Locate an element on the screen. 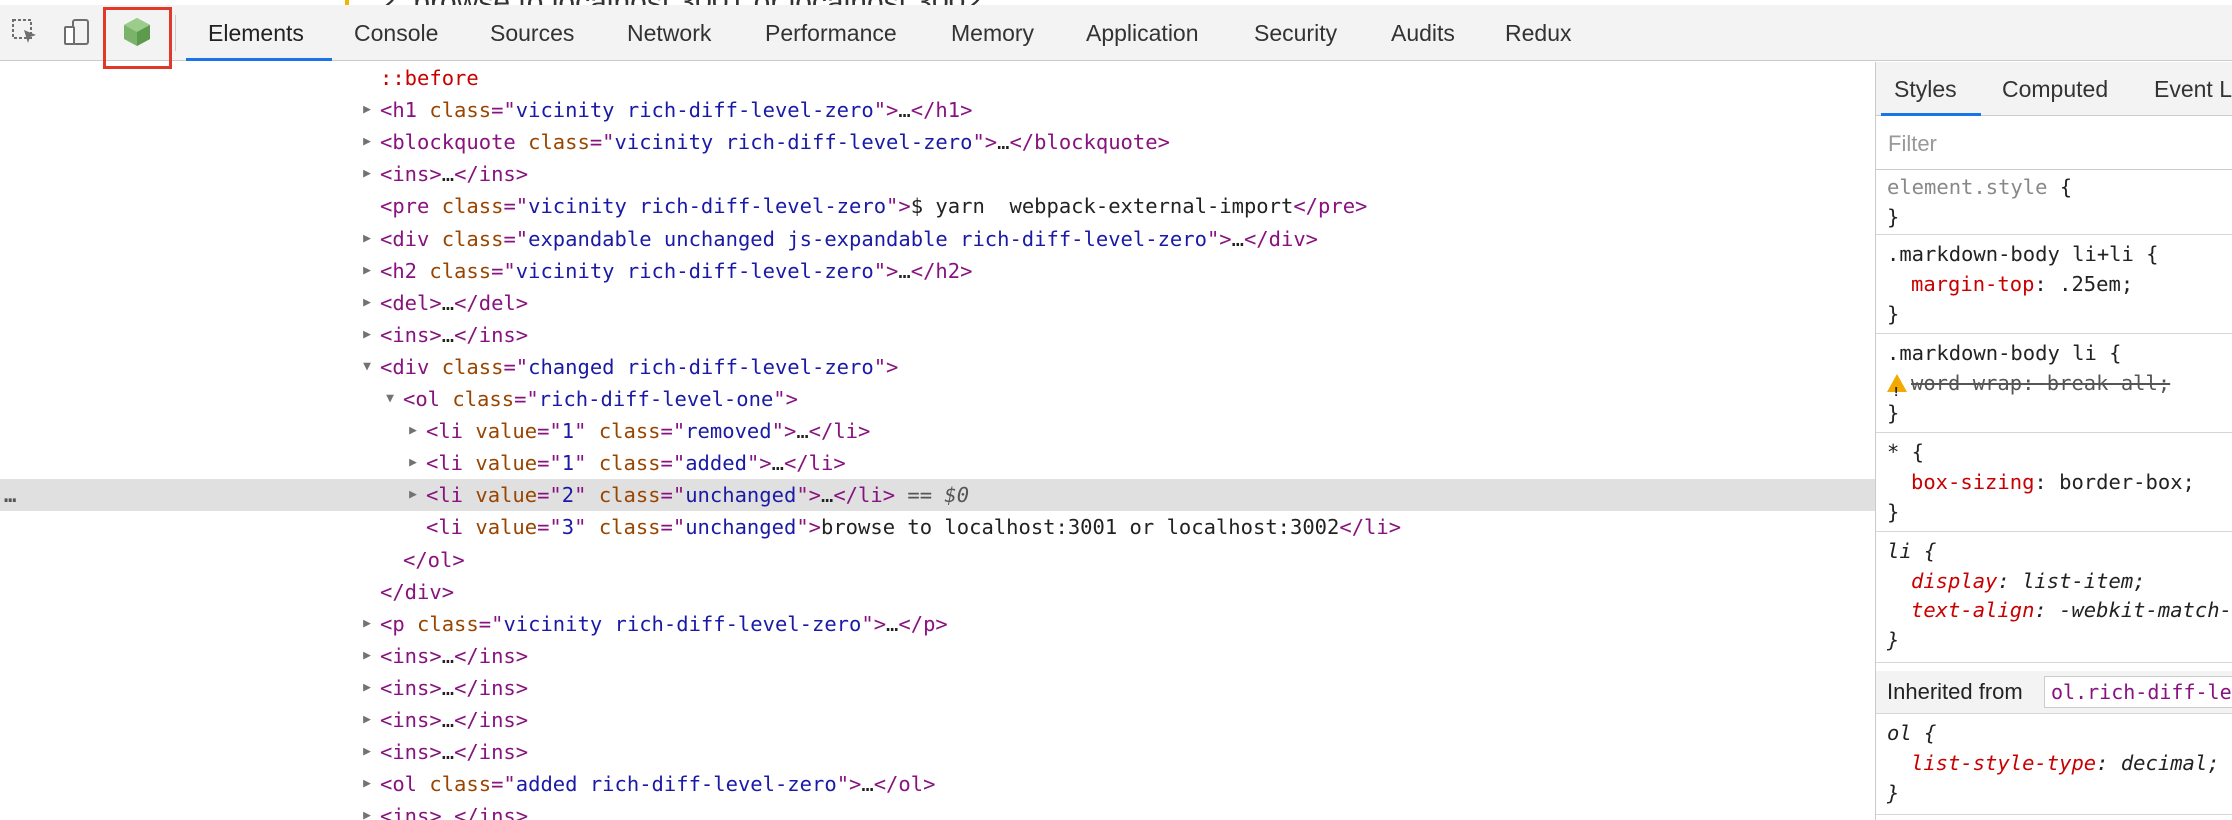 The width and height of the screenshot is (2232, 820). dom-node: ▶ <li value="1" class="added">…</li> is located at coordinates (937, 463).